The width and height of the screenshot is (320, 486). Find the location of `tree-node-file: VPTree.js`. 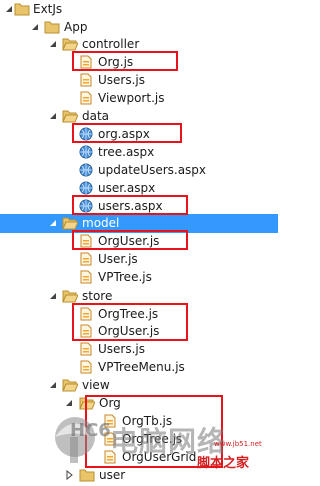

tree-node-file: VPTree.js is located at coordinates (139, 277).